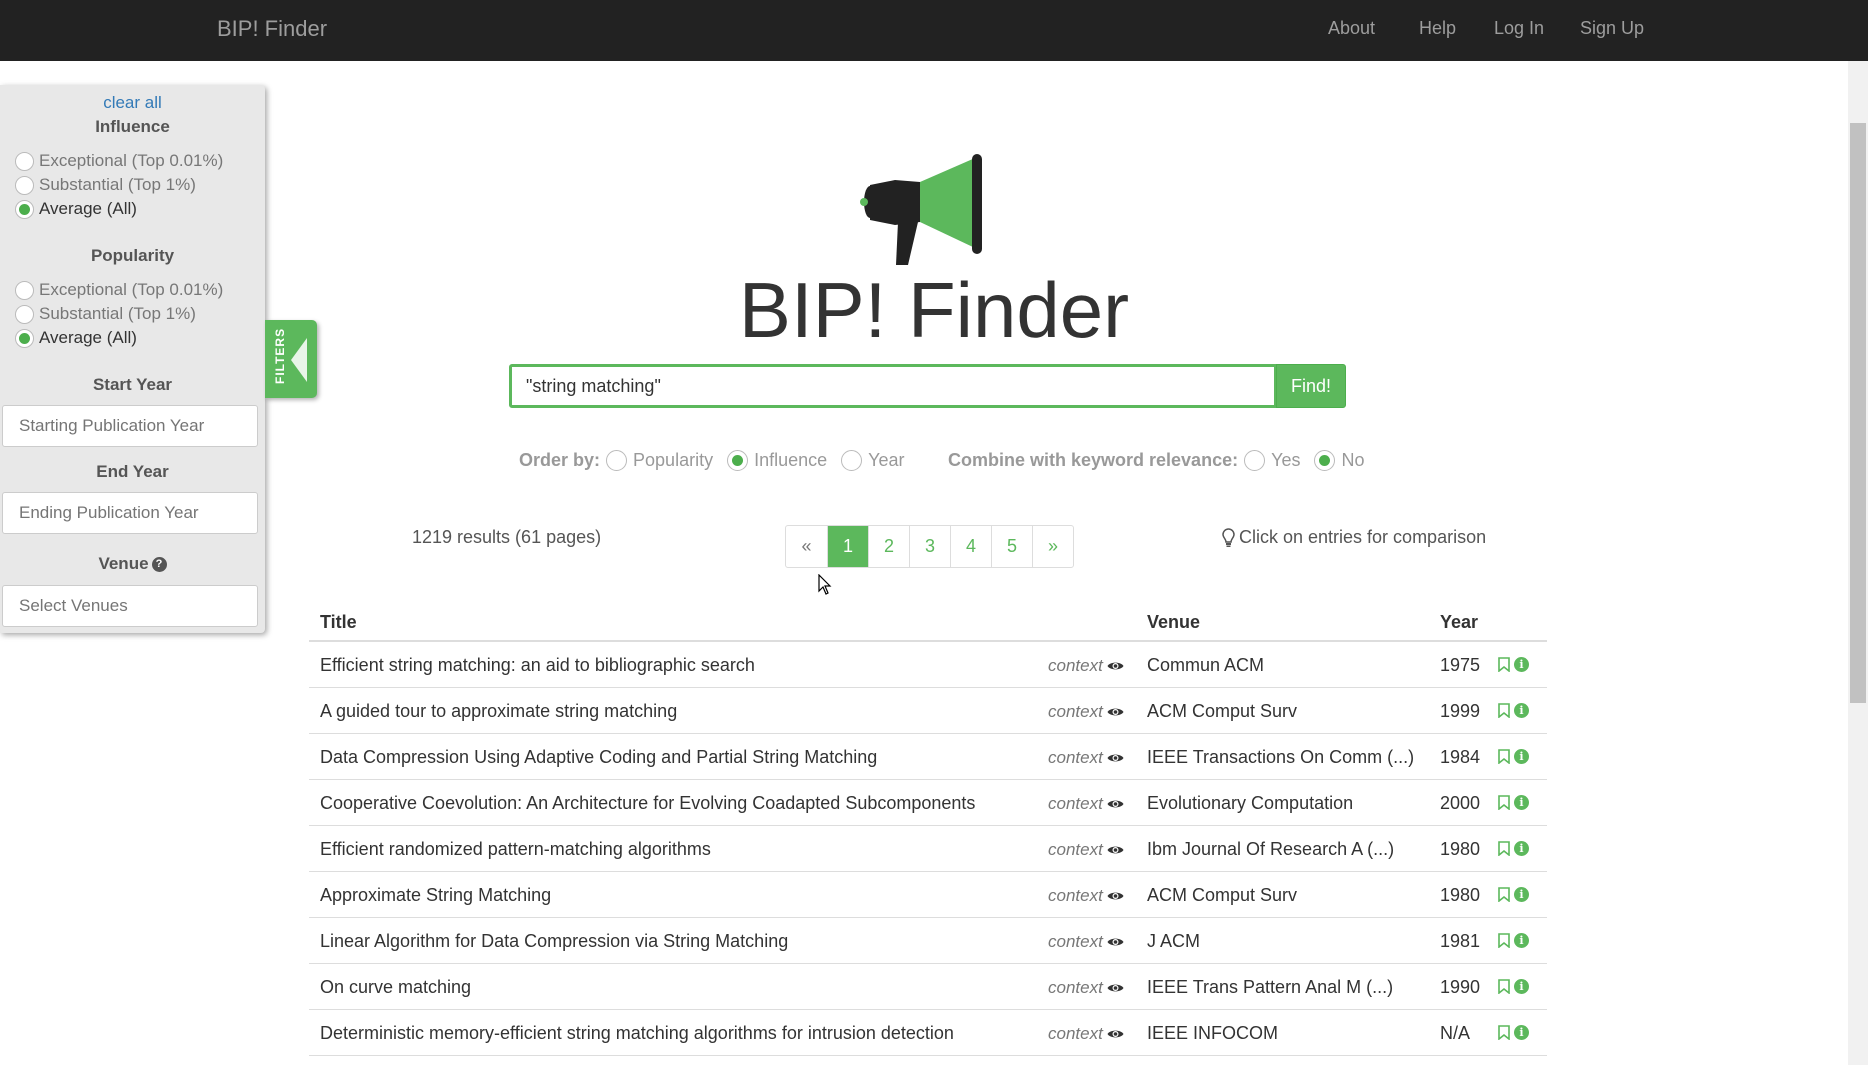 The image size is (1868, 1065). Describe the element at coordinates (806, 546) in the screenshot. I see `page-prev-button: «` at that location.